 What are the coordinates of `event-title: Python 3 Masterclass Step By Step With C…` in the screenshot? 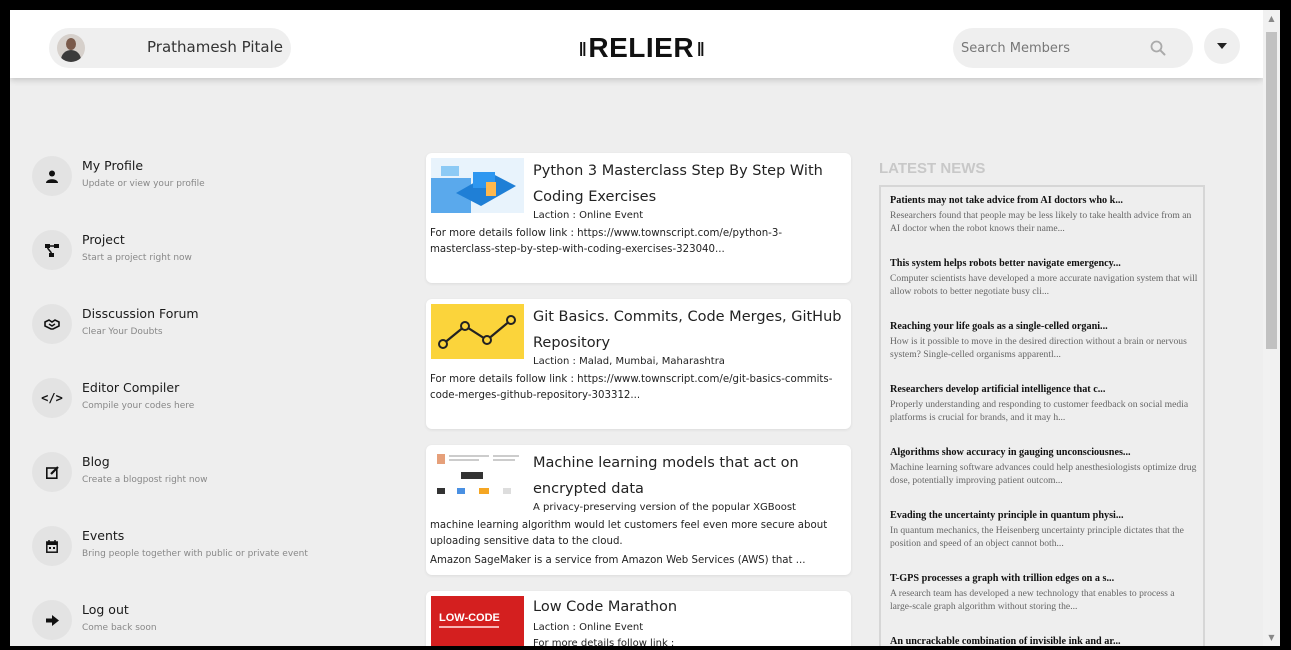 It's located at (688, 184).